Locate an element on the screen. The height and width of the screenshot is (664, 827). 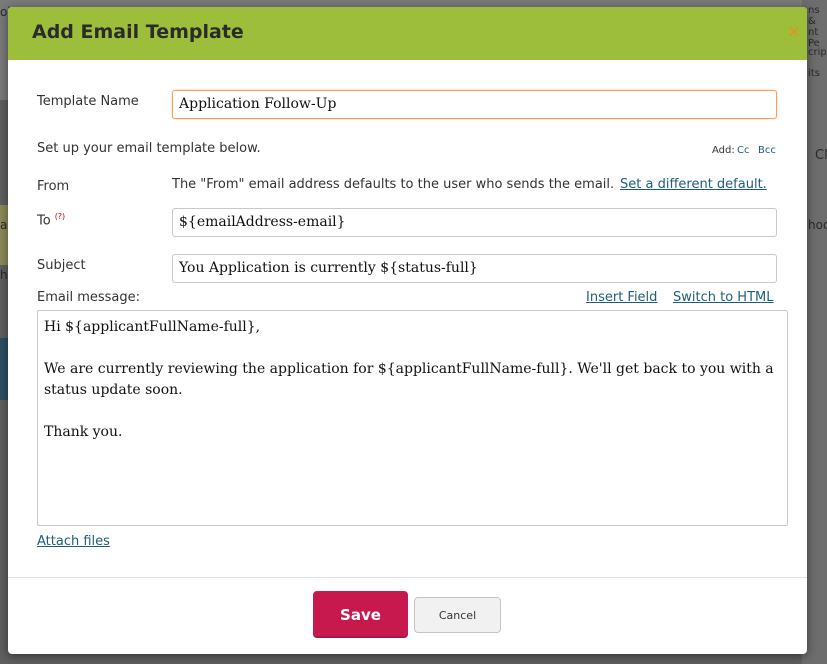
message-line: Thank you. is located at coordinates (83, 432).